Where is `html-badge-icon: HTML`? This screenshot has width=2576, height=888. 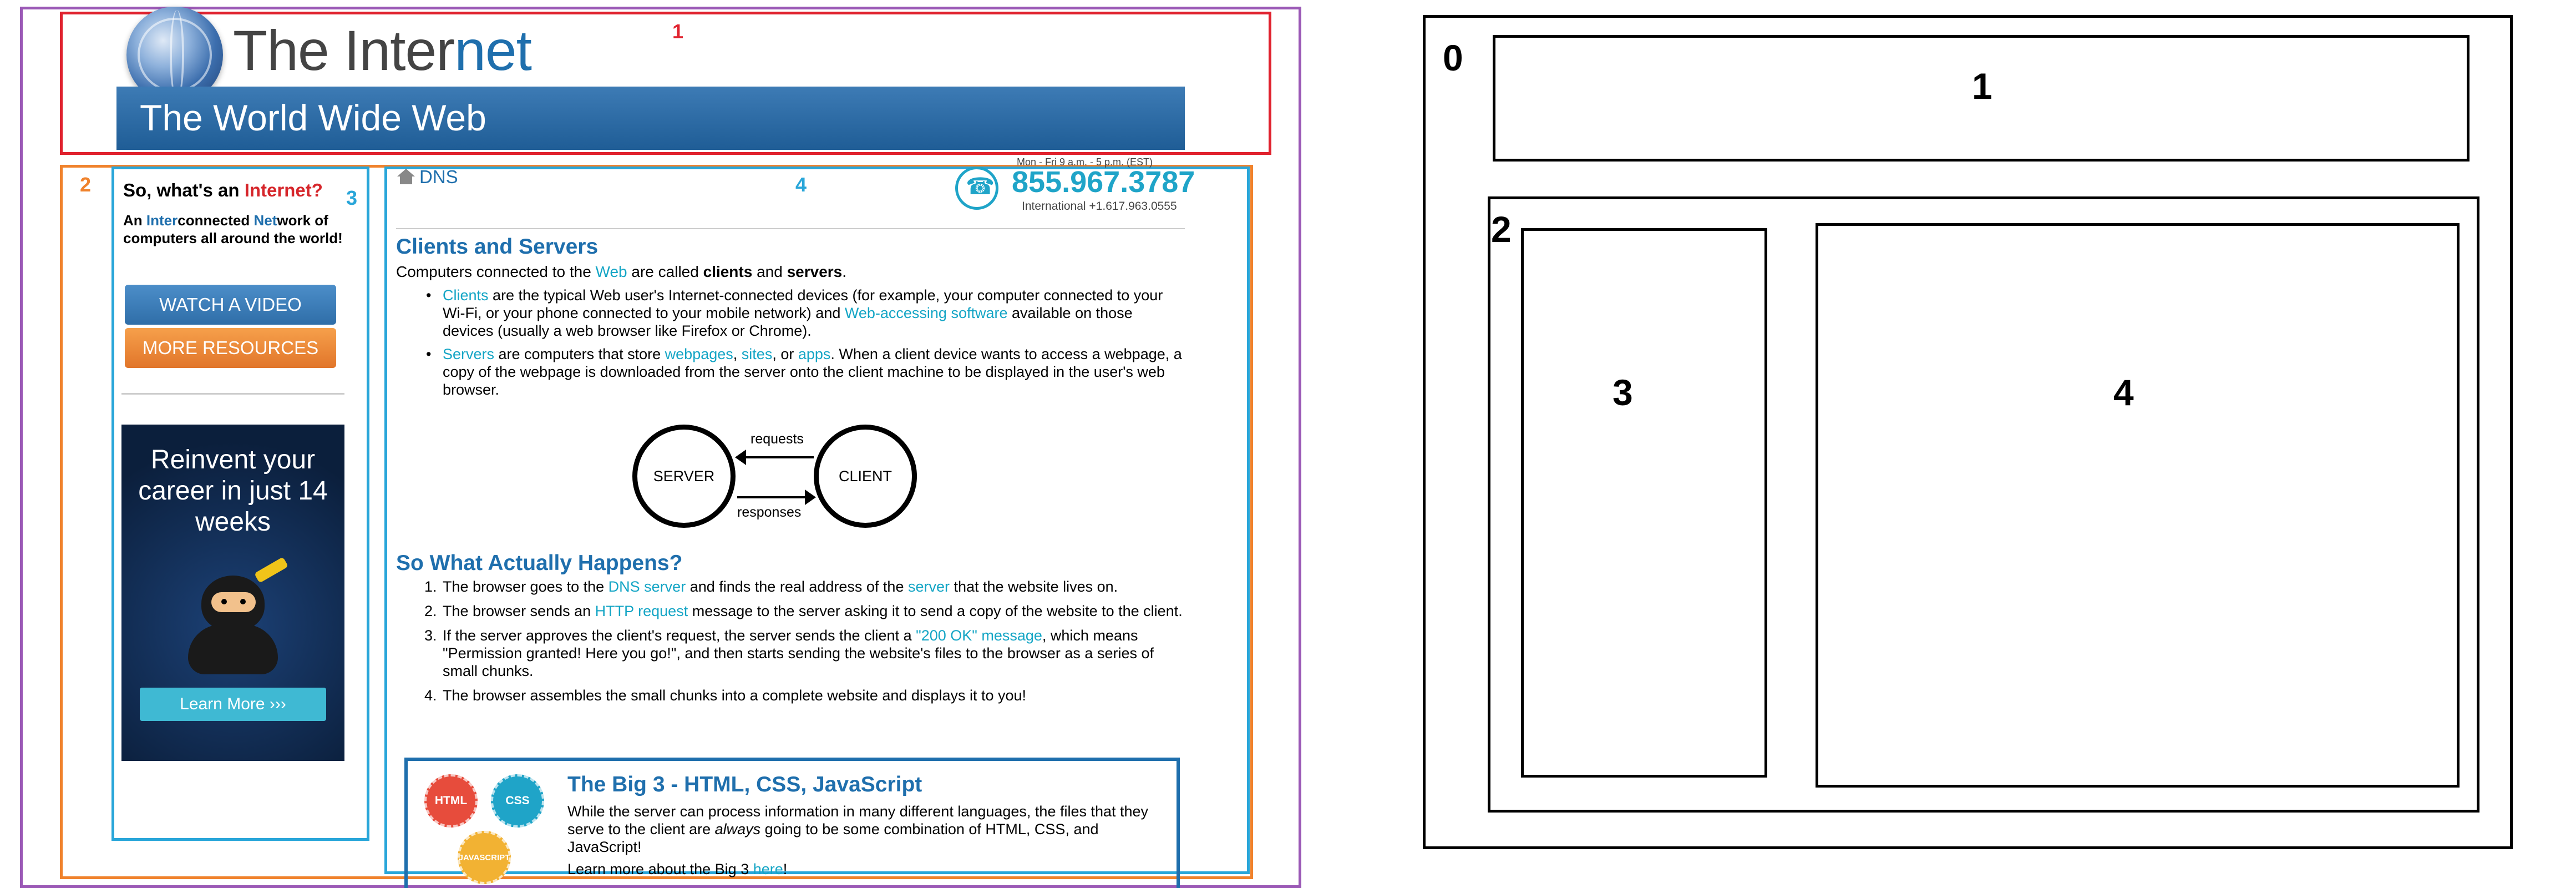
html-badge-icon: HTML is located at coordinates (451, 801).